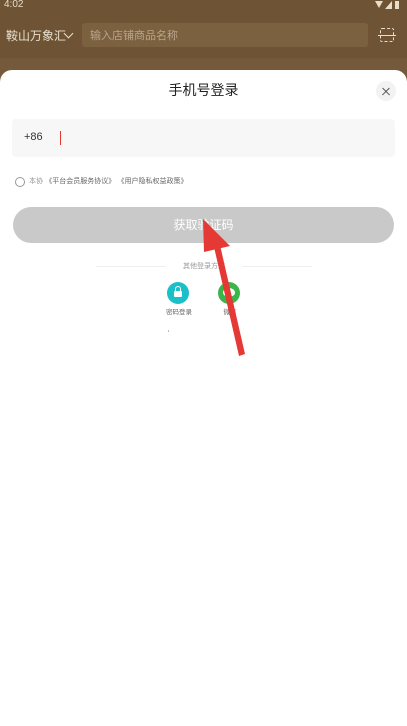 This screenshot has height=726, width=407. I want to click on agreement-checkbox, so click(20, 182).